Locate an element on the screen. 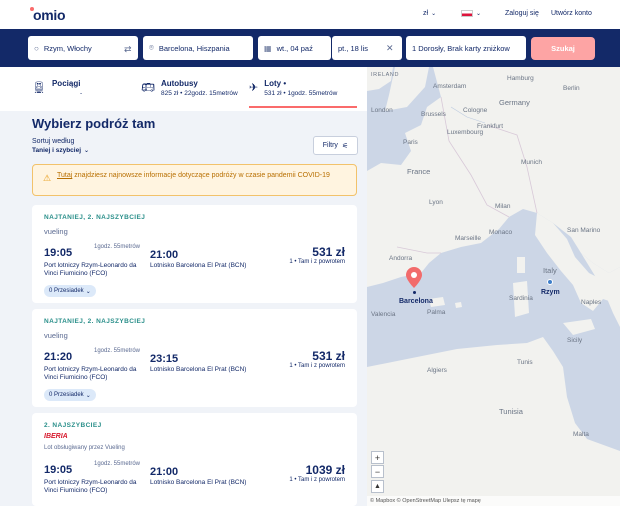 This screenshot has height=506, width=620. omio-logo: omio is located at coordinates (49, 15).